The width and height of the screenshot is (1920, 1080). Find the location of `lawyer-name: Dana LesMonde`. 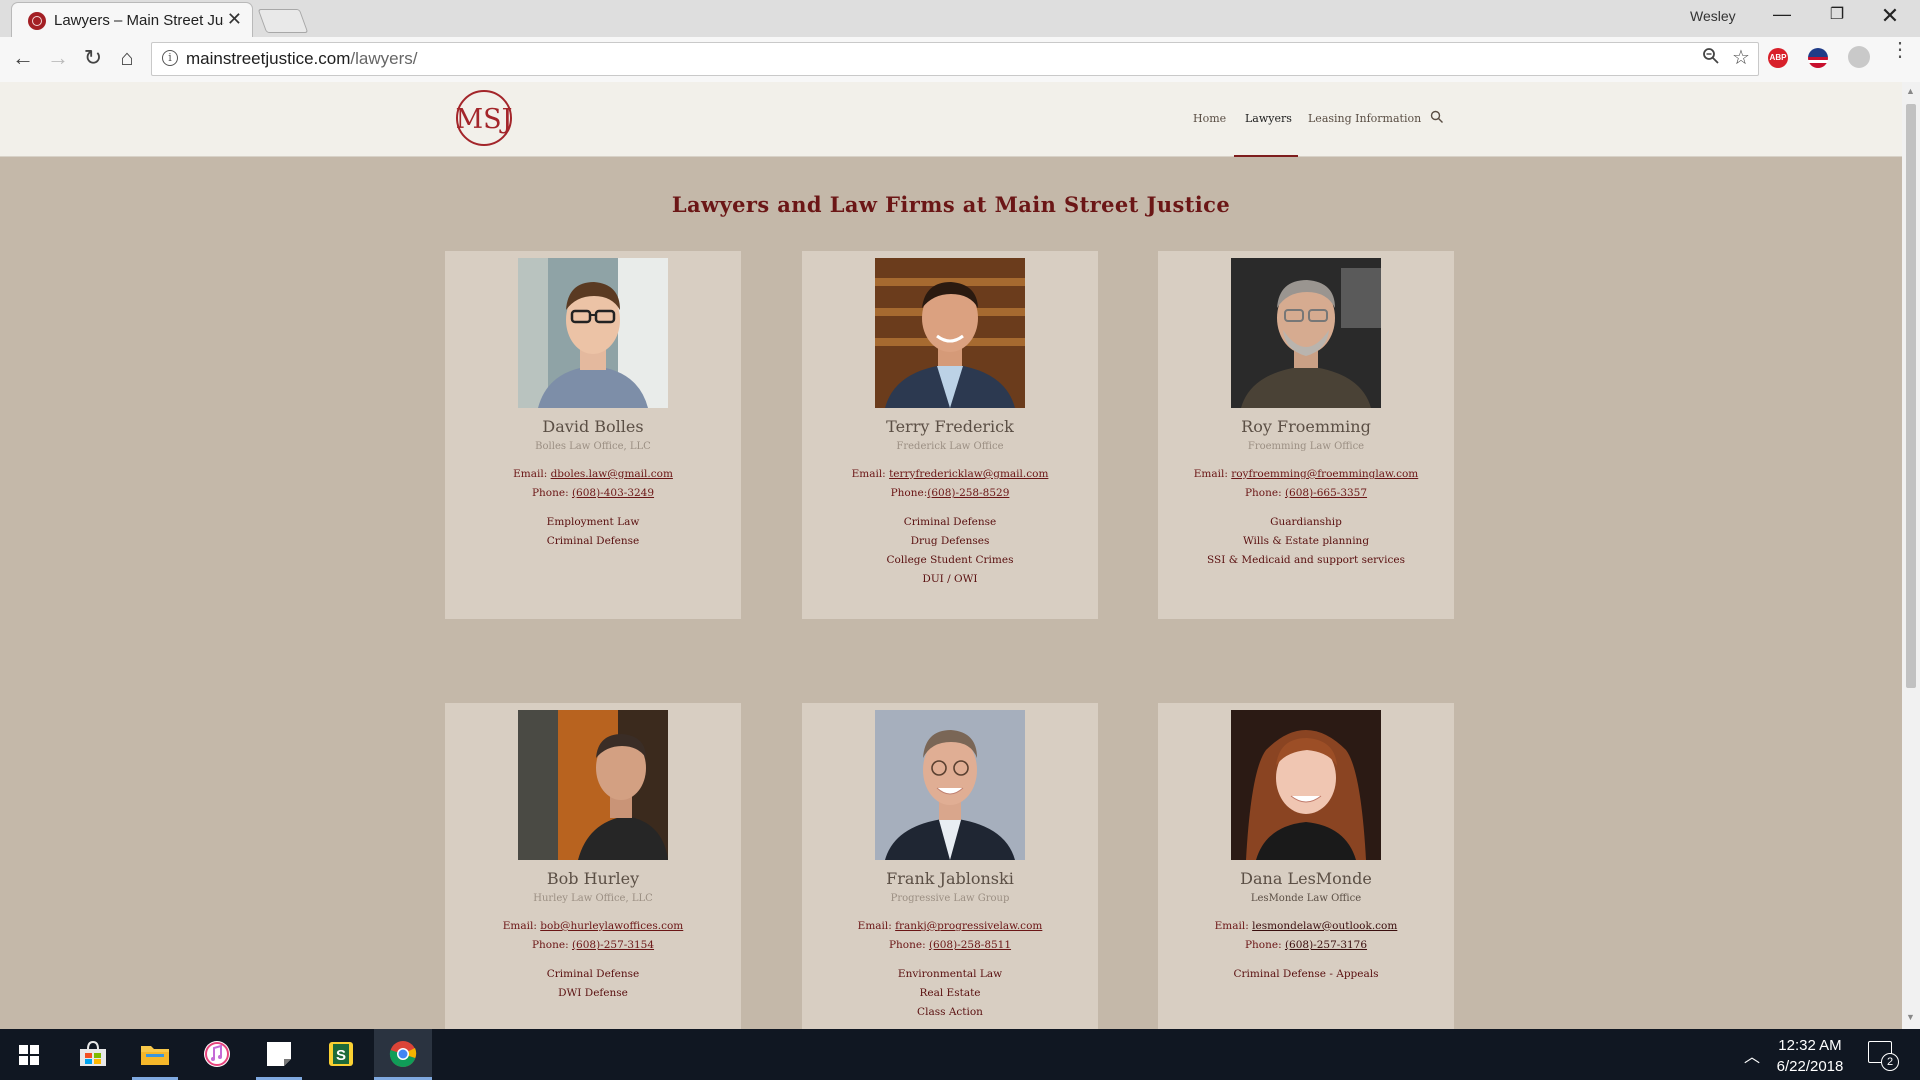

lawyer-name: Dana LesMonde is located at coordinates (1306, 878).